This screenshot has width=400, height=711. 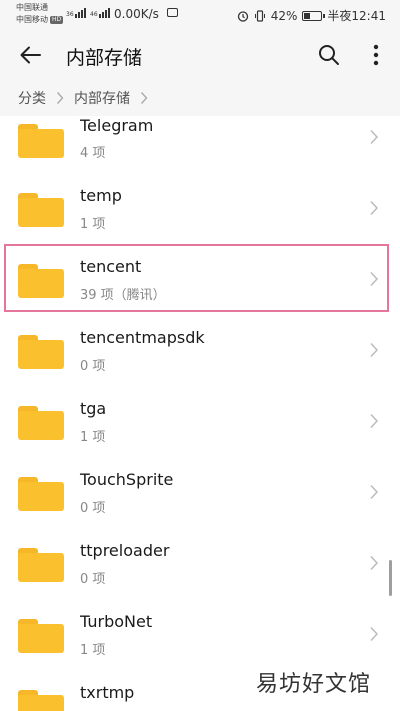 What do you see at coordinates (93, 408) in the screenshot?
I see `folder-name: tga` at bounding box center [93, 408].